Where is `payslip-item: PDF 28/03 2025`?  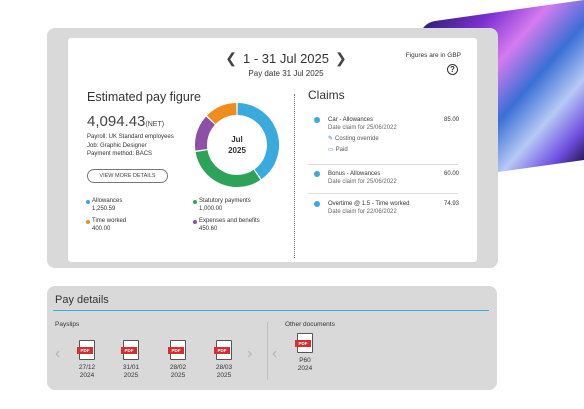 payslip-item: PDF 28/03 2025 is located at coordinates (224, 360).